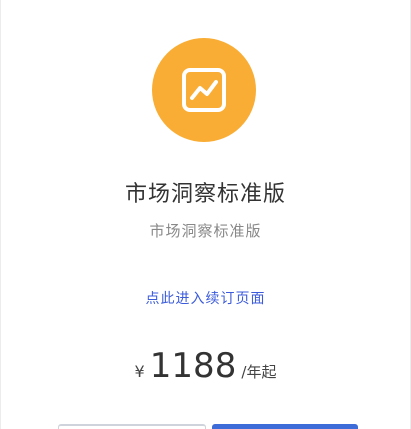 Image resolution: width=411 pixels, height=429 pixels. I want to click on product-subtitle: 市场洞察标准版, so click(205, 231).